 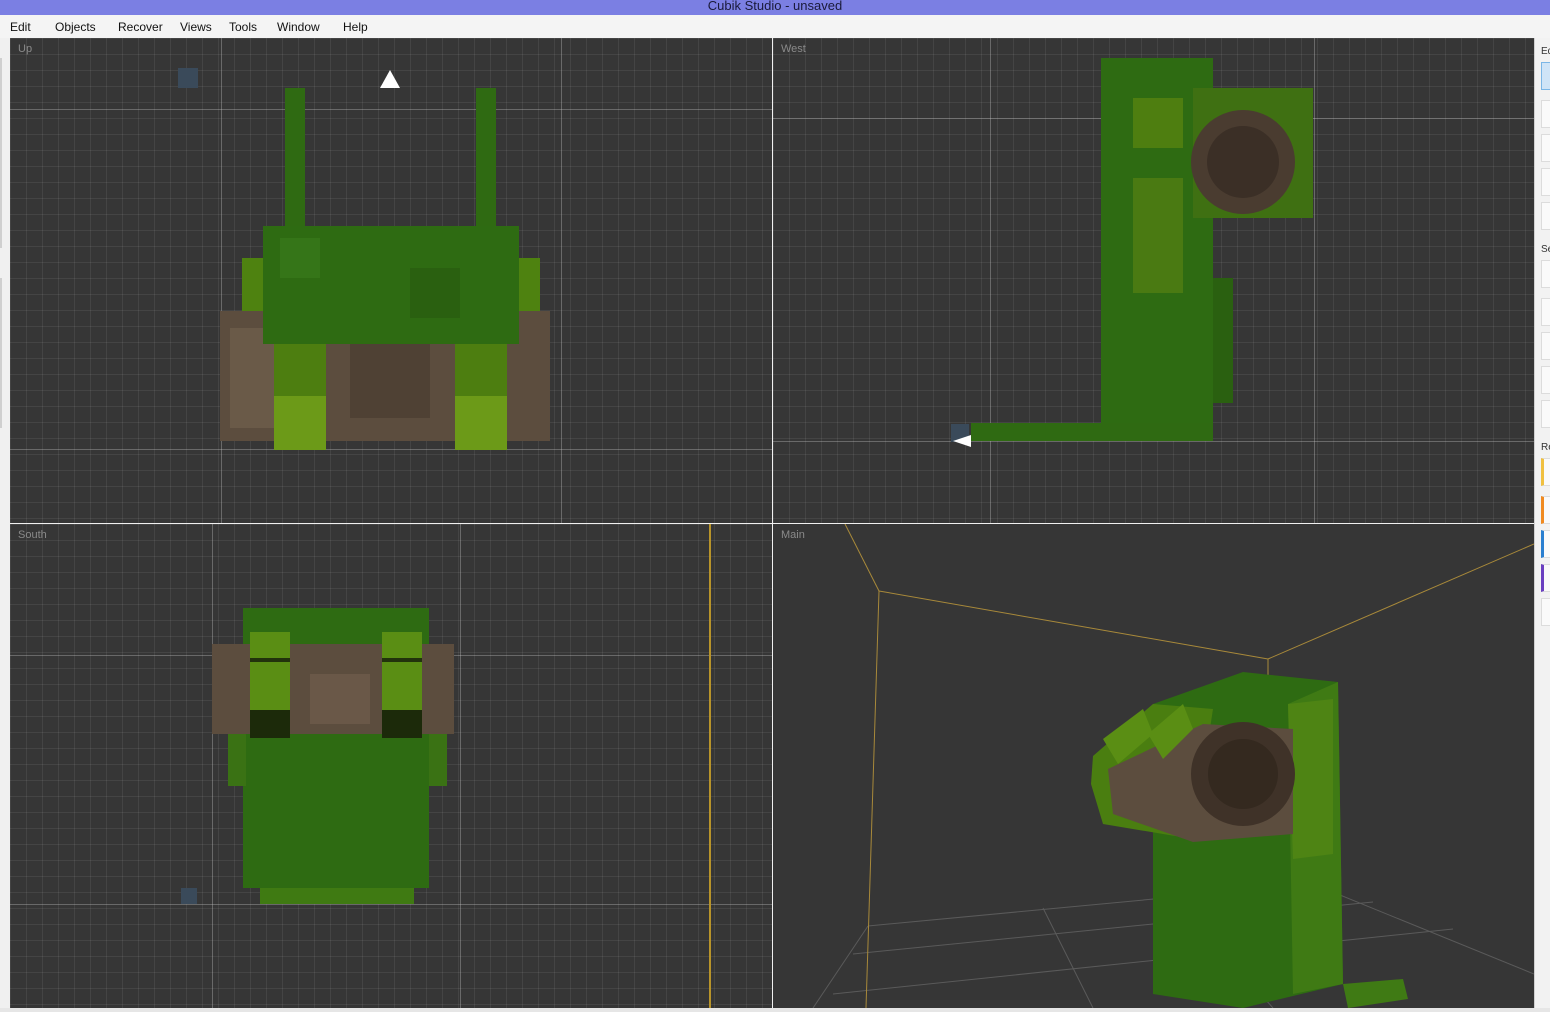 I want to click on section-select-label: Se, so click(x=1545, y=249).